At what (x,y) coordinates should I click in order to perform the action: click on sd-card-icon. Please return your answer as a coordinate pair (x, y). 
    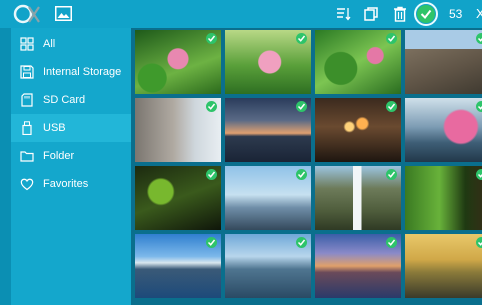
    Looking at the image, I should click on (27, 100).